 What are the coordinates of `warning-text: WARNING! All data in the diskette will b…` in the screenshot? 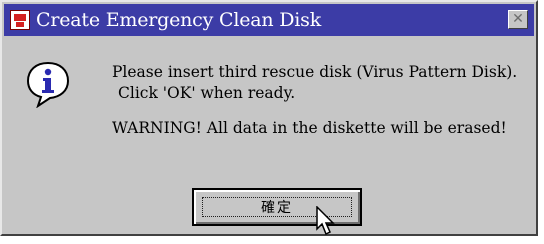 It's located at (309, 128).